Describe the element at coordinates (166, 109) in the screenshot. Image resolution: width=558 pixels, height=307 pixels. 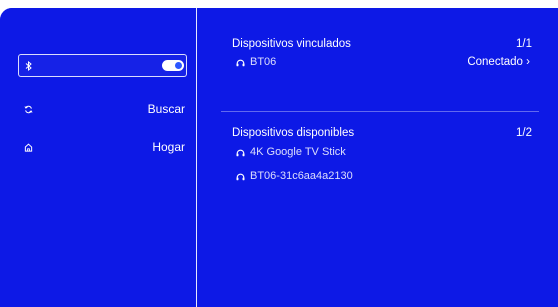
I see `sidebar-item-label: Buscar` at that location.